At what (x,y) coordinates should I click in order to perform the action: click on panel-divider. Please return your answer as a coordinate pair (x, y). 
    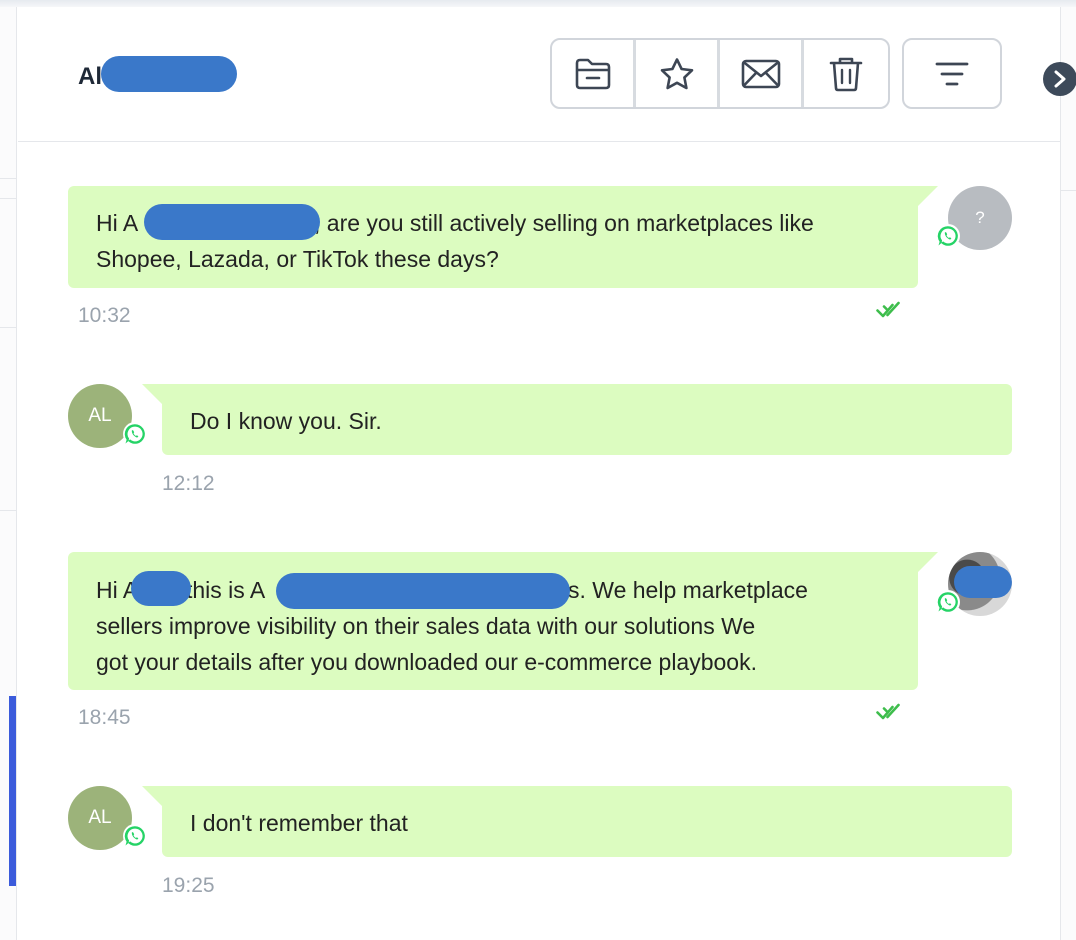
    Looking at the image, I should click on (1068, 190).